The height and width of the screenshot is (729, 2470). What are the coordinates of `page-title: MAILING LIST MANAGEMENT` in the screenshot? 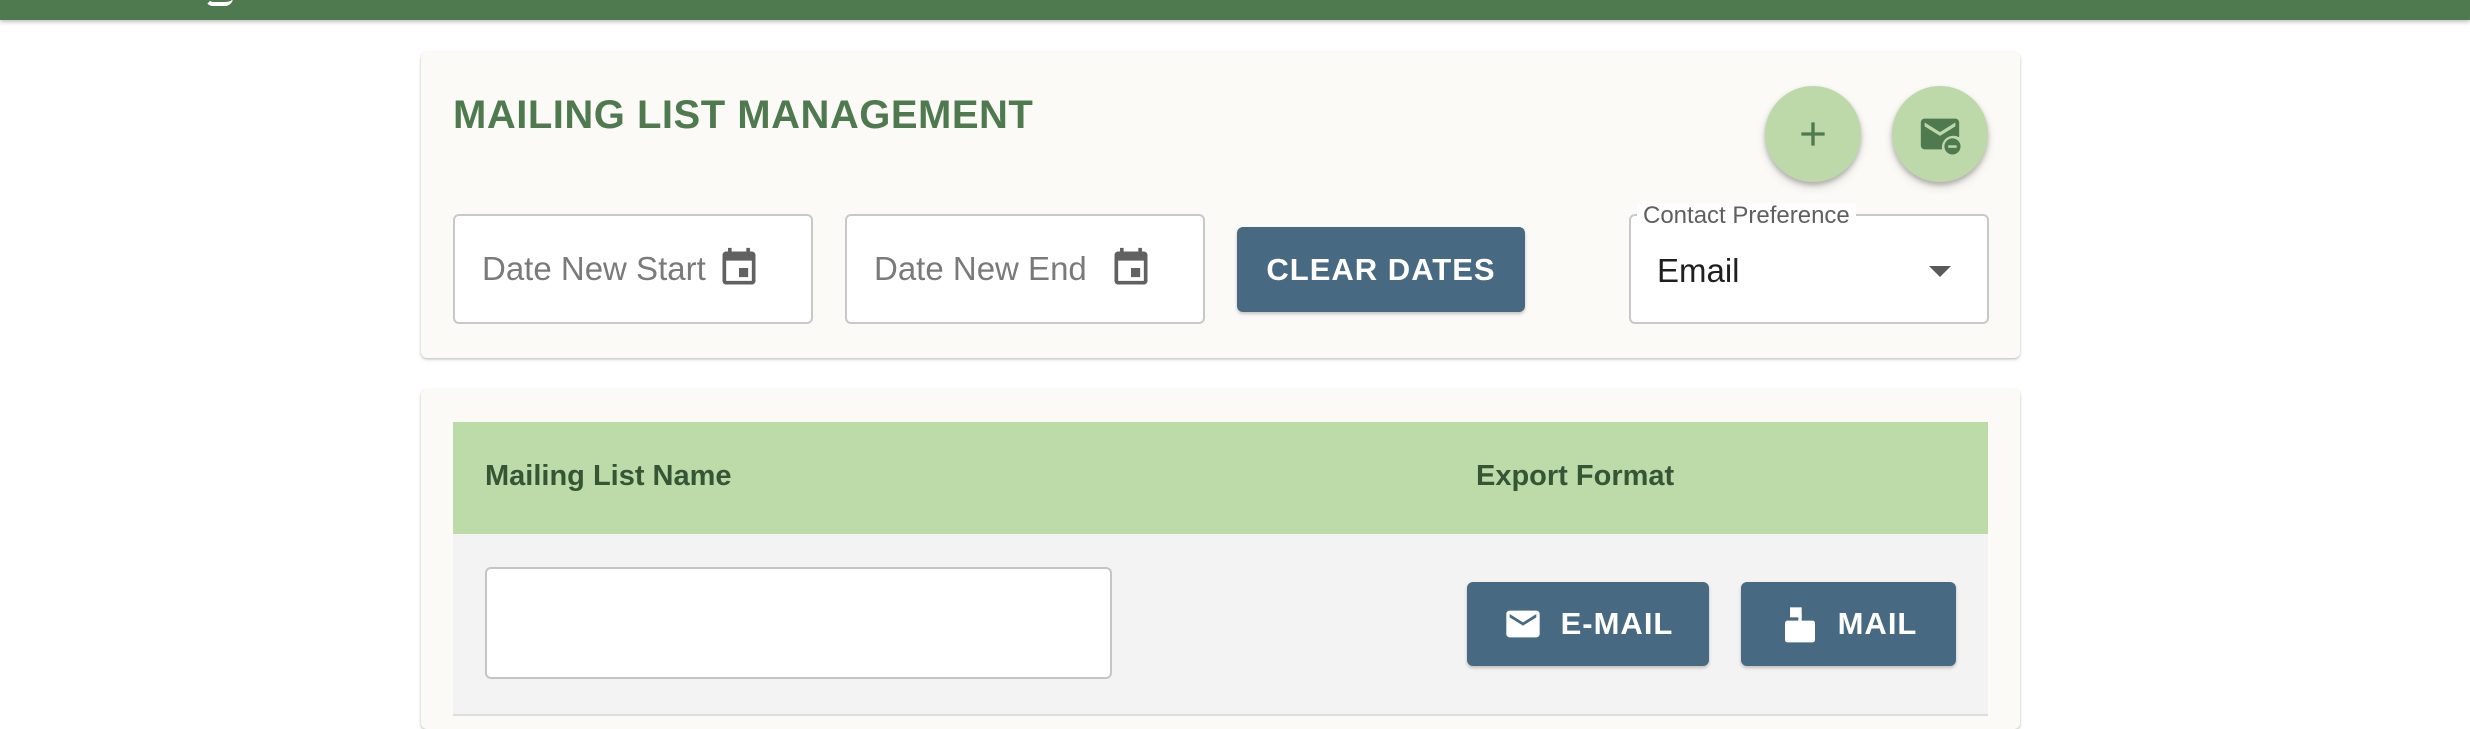 It's located at (743, 115).